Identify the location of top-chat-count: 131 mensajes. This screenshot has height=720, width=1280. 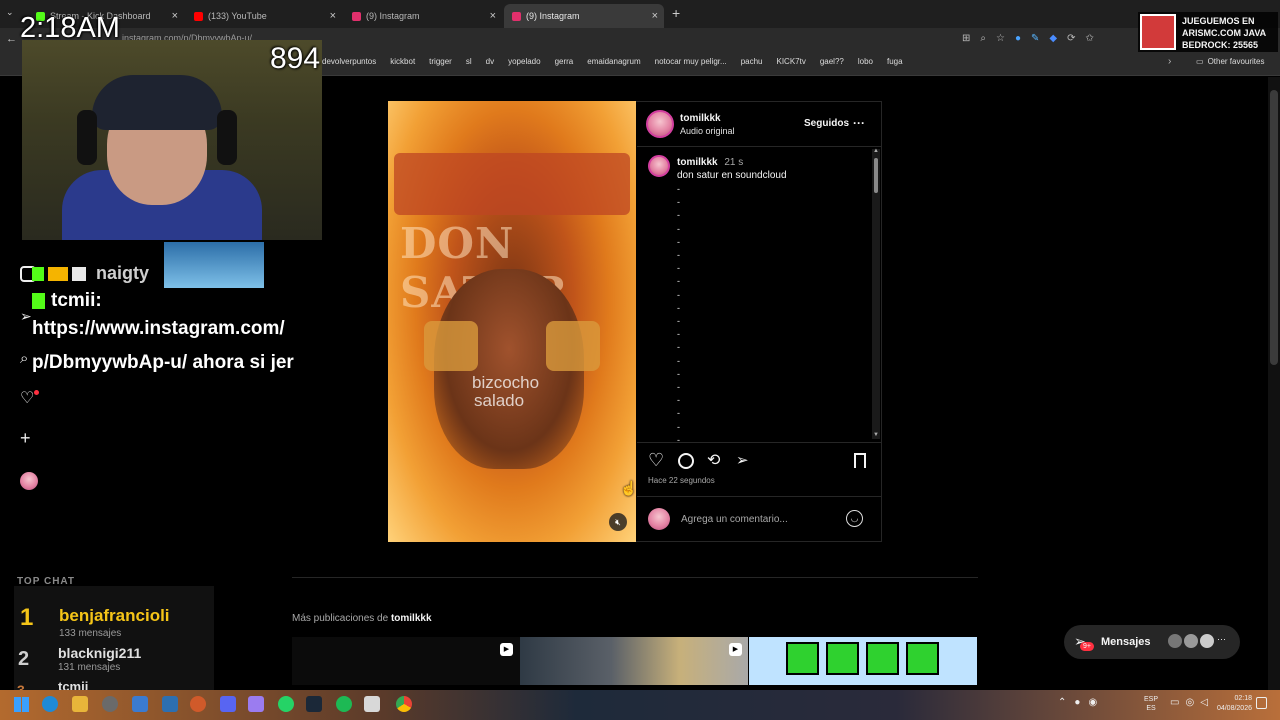
(89, 667).